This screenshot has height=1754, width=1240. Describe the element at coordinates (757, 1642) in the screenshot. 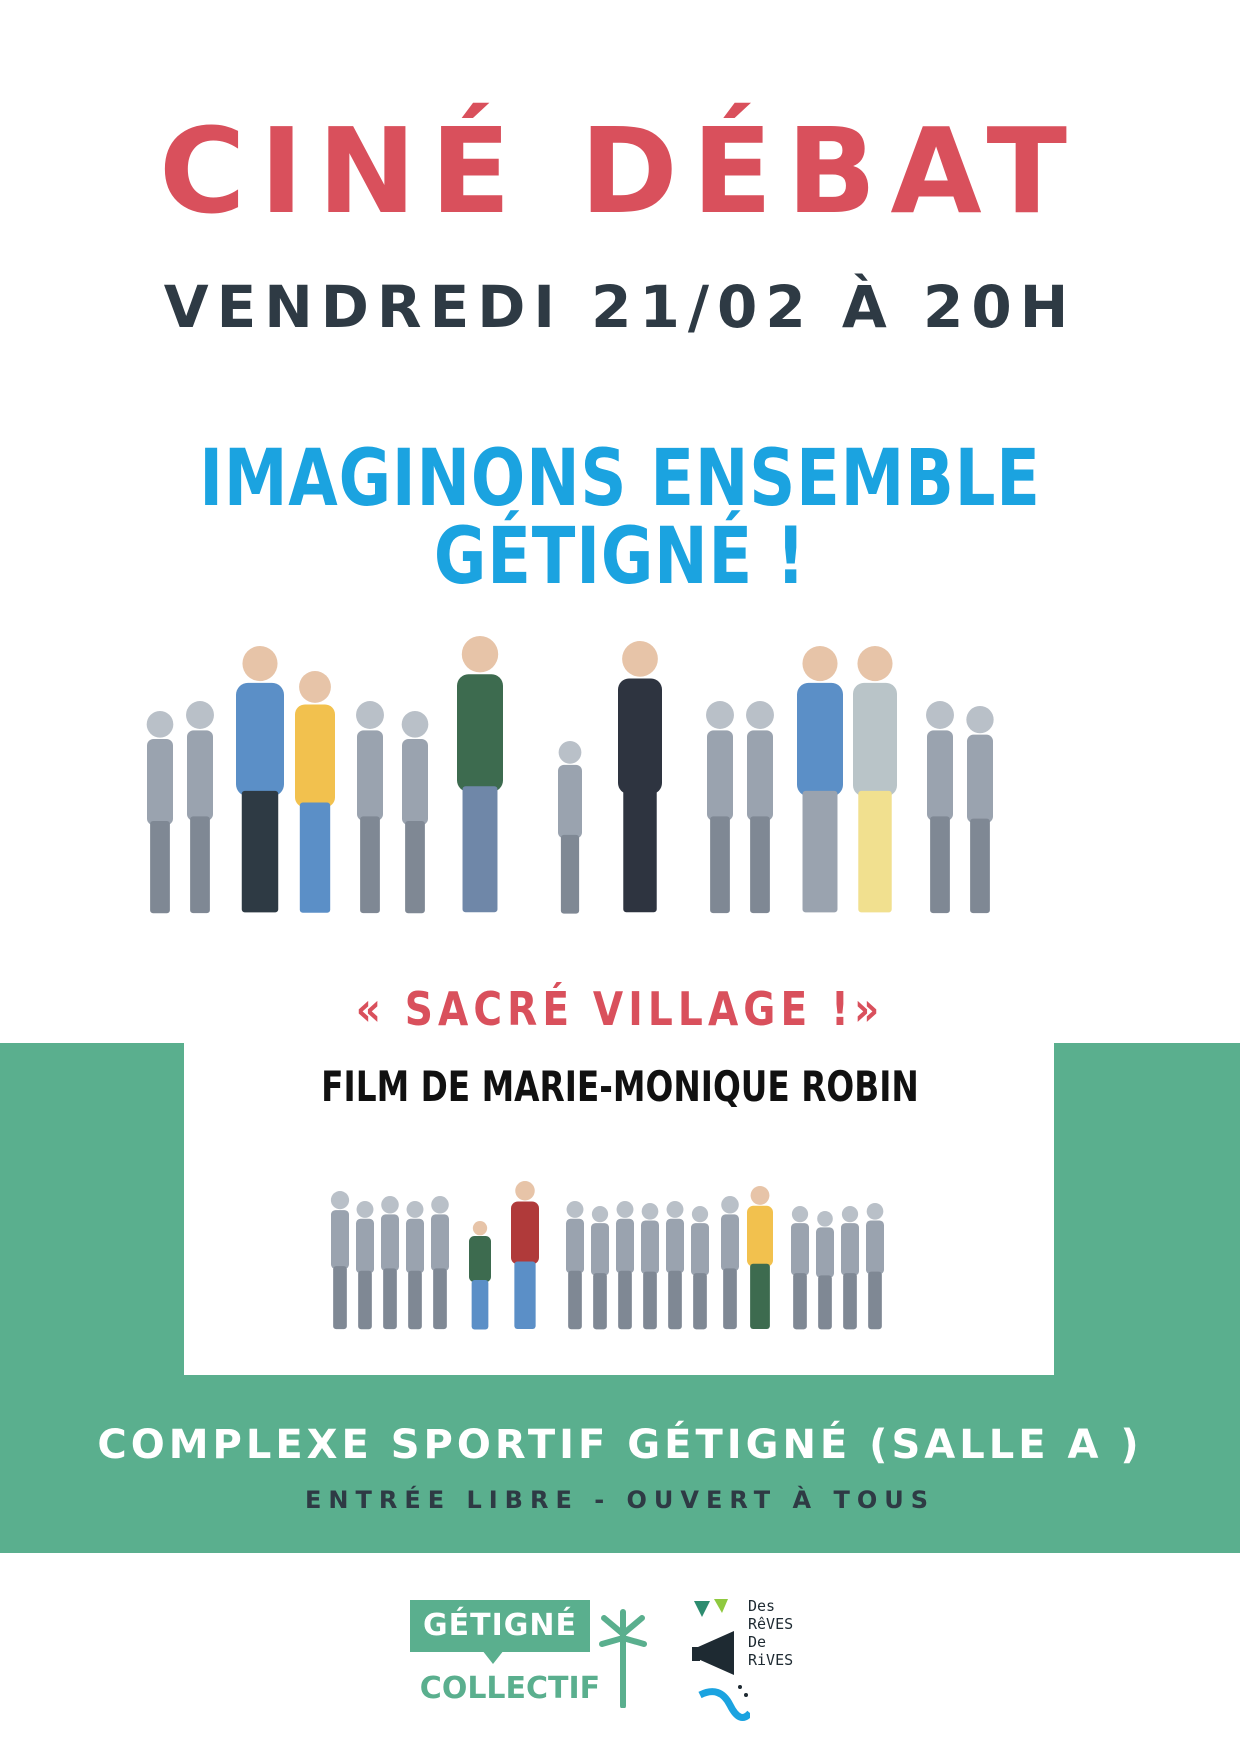

I see `reves-line-3: De` at that location.